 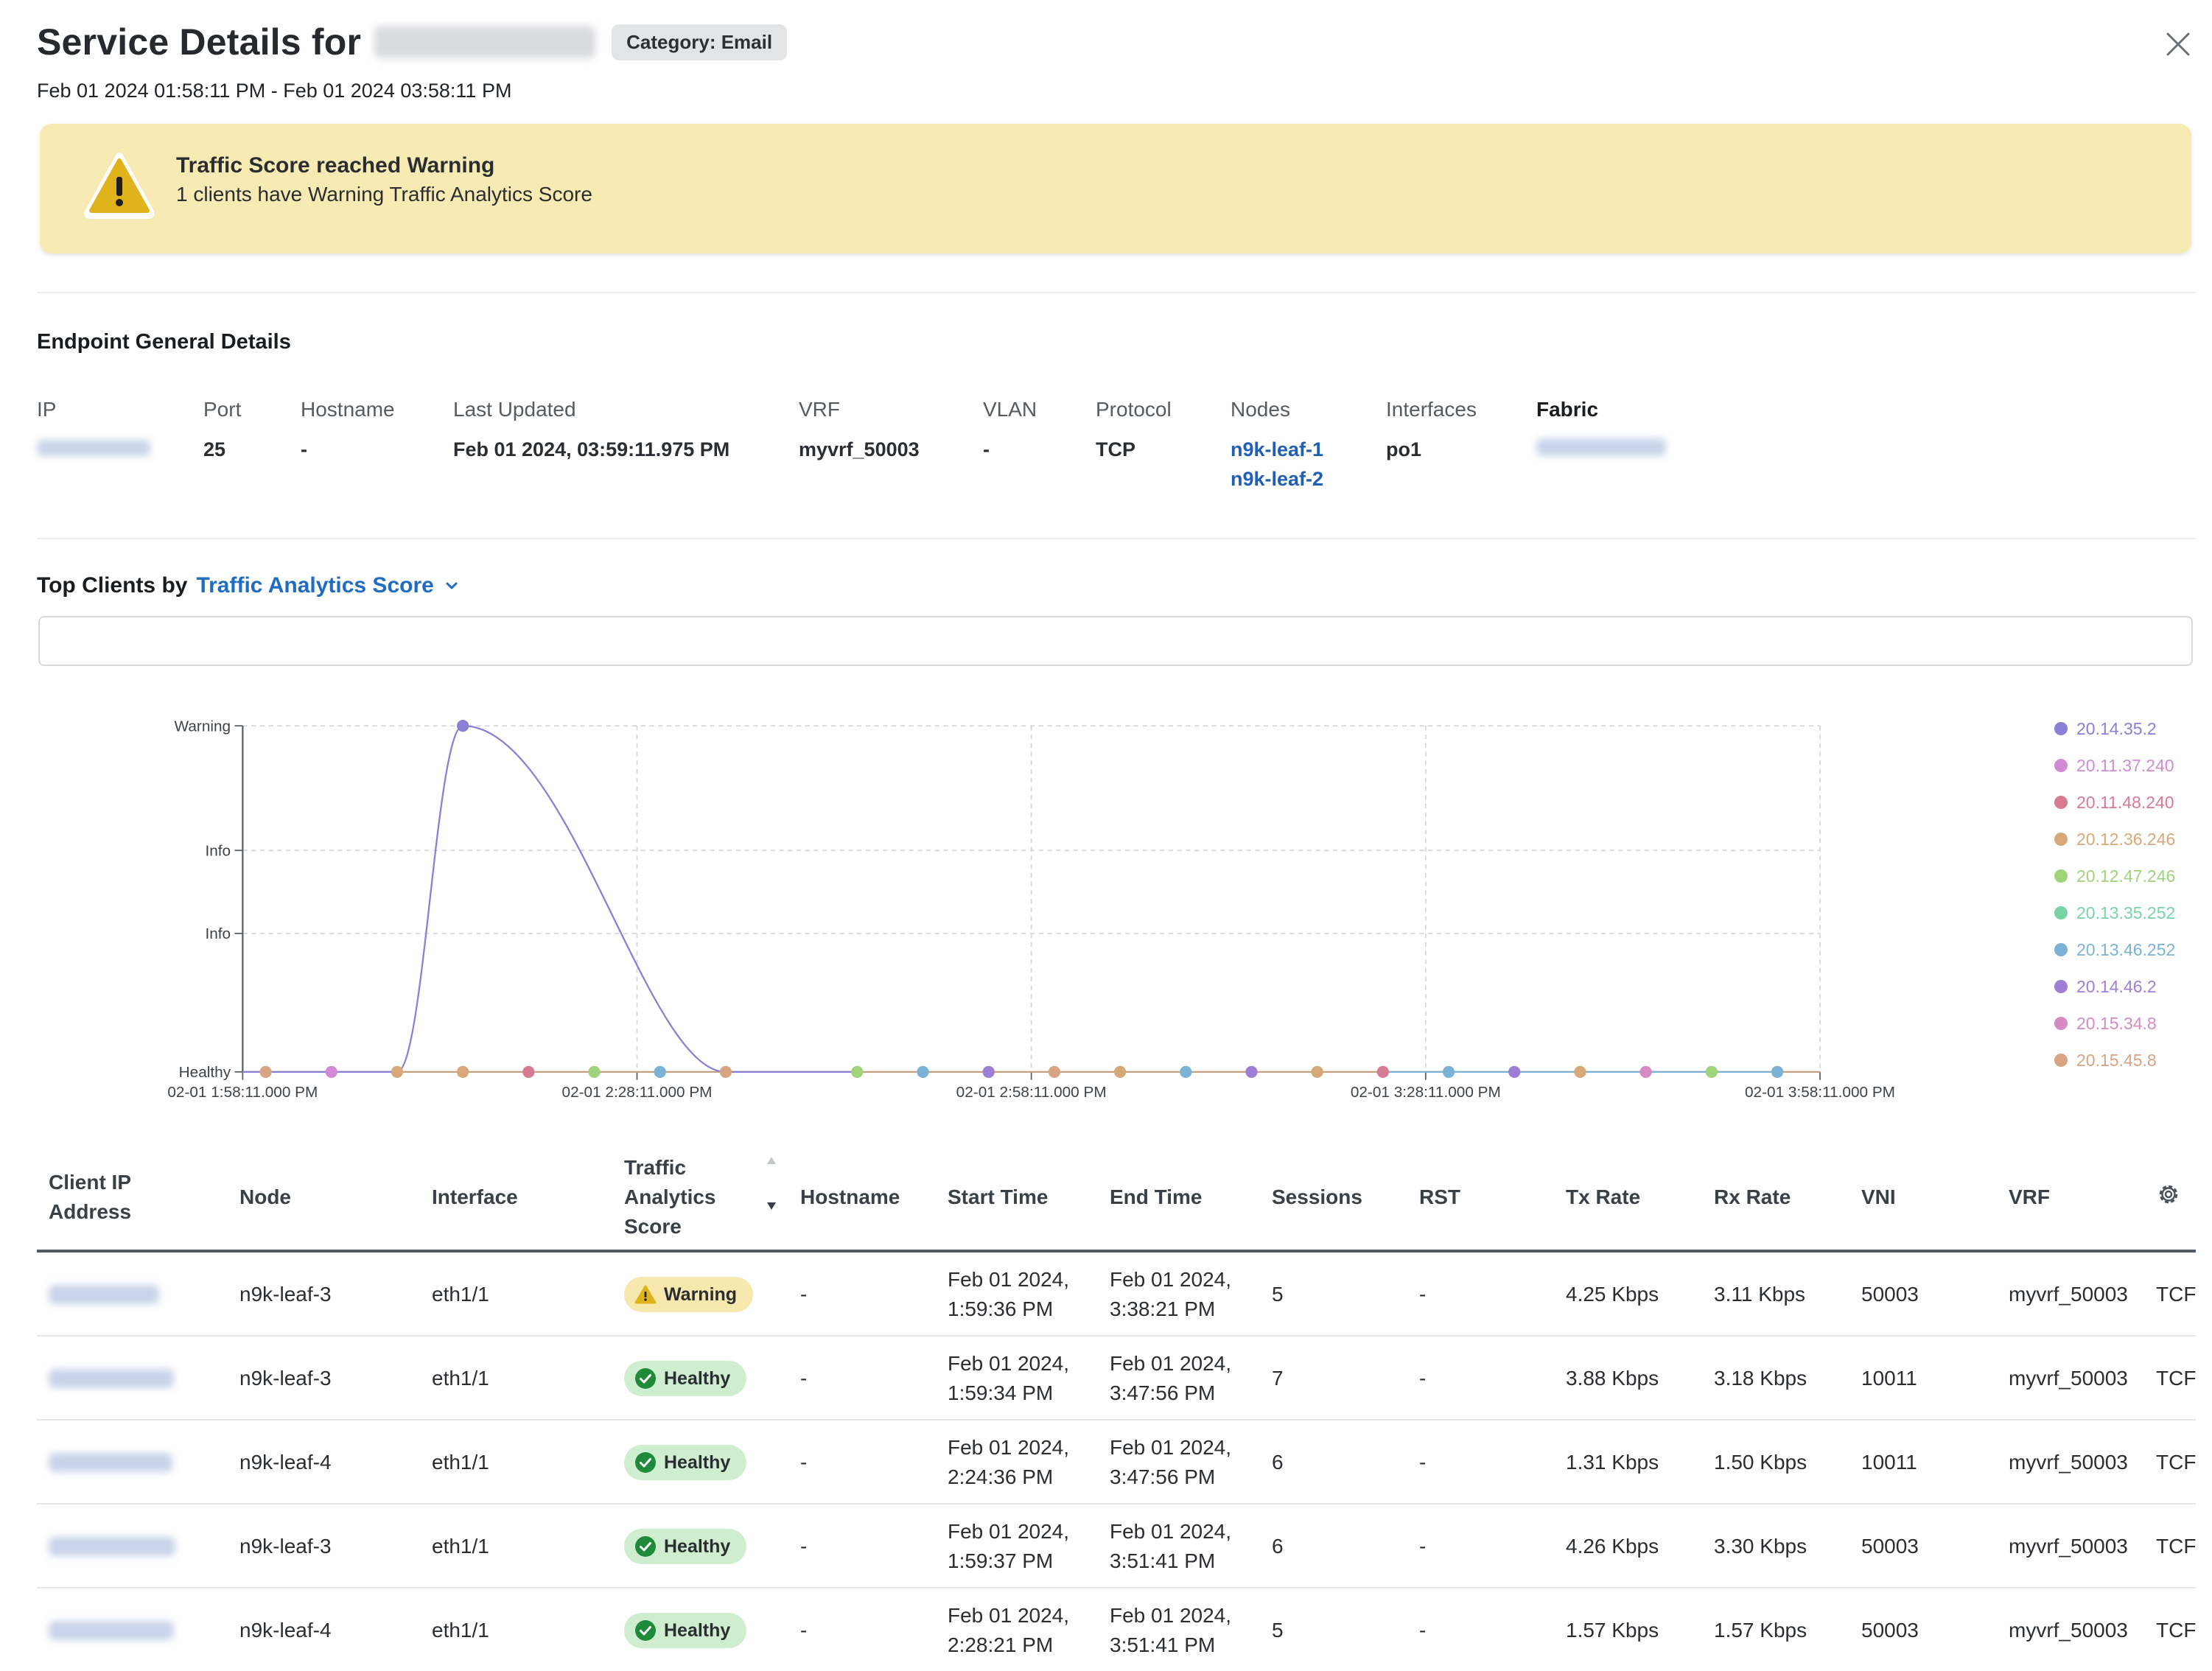 I want to click on last-updated-value: Feb 01 2024, 03:59:11.975 PM, so click(x=591, y=449).